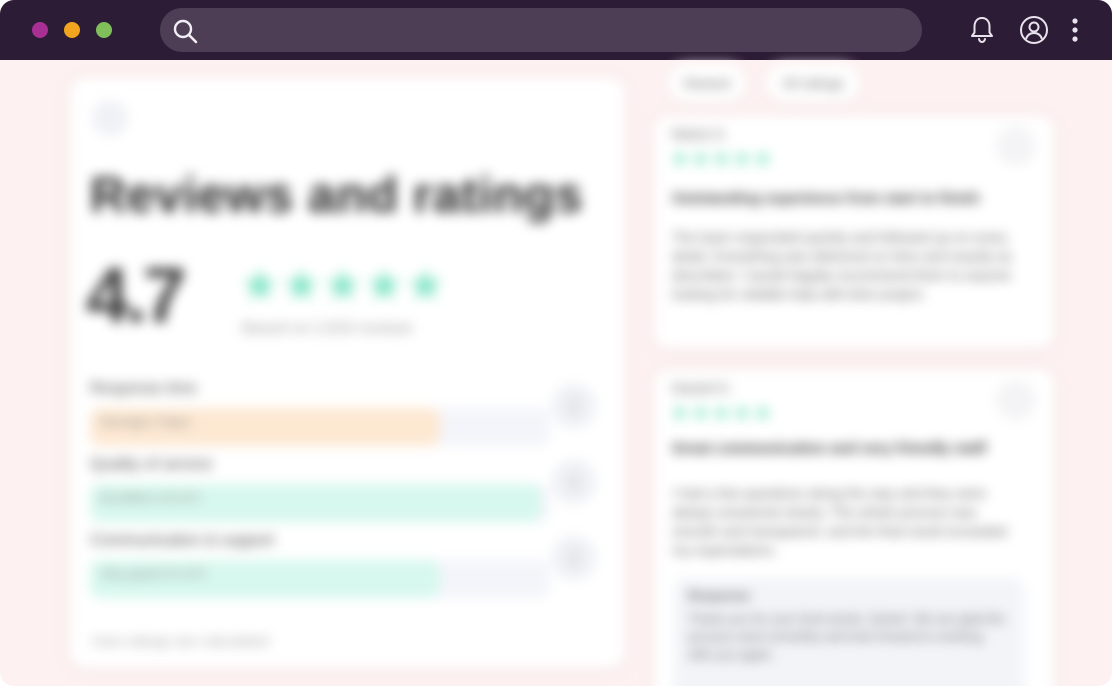  What do you see at coordinates (40, 30) in the screenshot?
I see `close-window-button` at bounding box center [40, 30].